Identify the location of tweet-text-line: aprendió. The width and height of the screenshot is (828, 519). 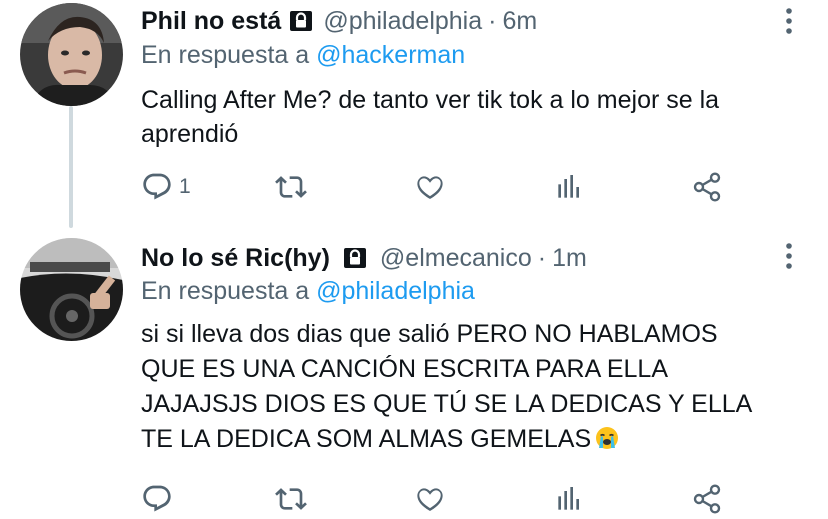
(190, 134).